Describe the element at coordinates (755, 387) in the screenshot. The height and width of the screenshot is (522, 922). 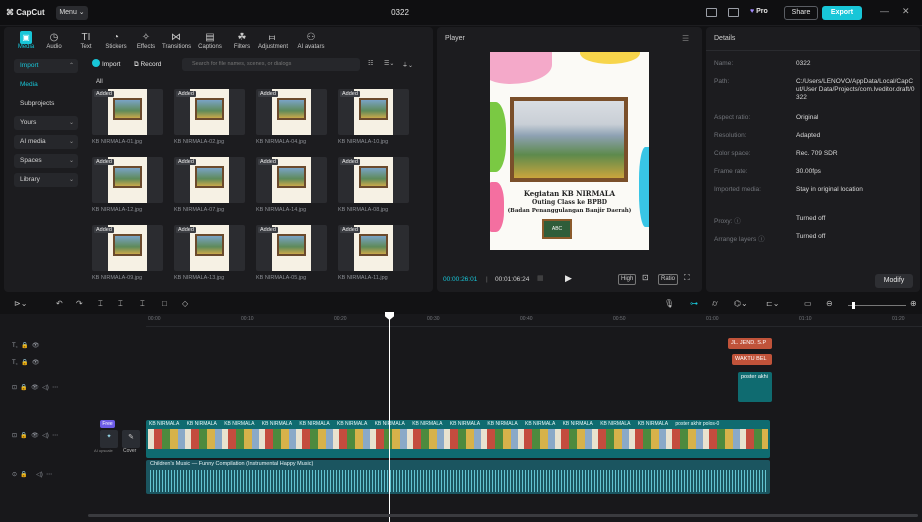
I see `overlay-clip: poster akhi` at that location.